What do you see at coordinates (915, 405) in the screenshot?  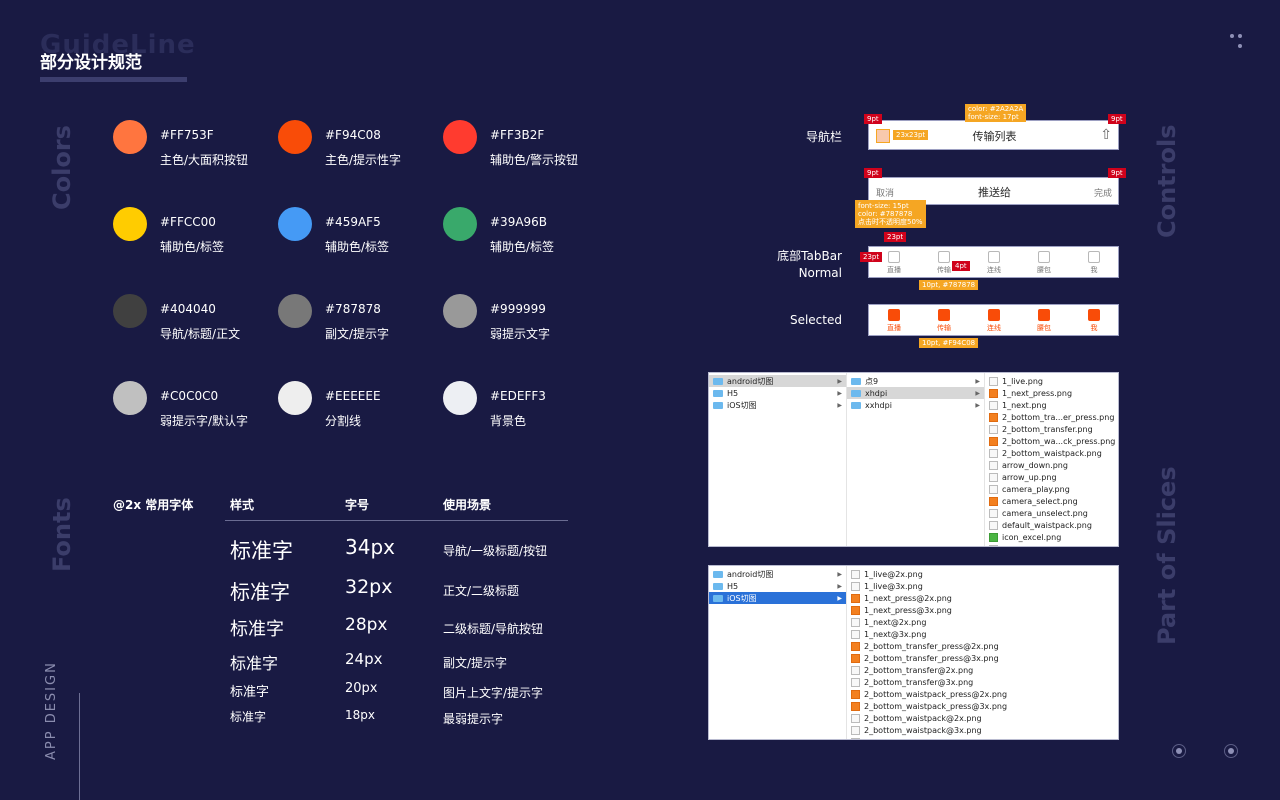 I see `finder-folder: xxhdpi ▶` at bounding box center [915, 405].